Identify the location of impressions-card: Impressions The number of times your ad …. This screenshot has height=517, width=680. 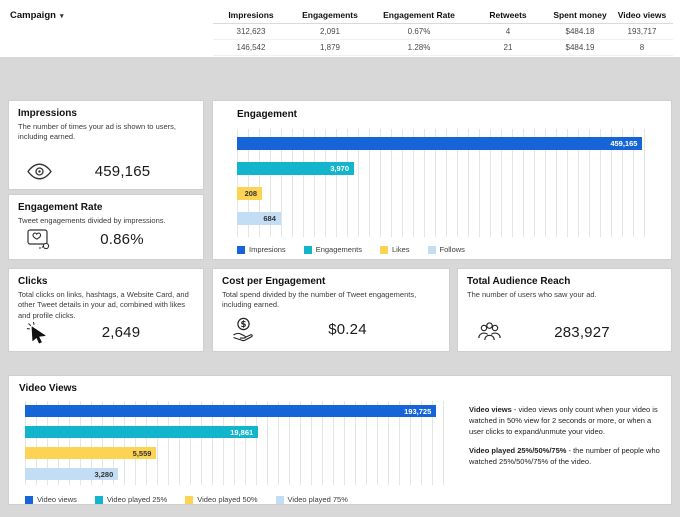
(106, 145).